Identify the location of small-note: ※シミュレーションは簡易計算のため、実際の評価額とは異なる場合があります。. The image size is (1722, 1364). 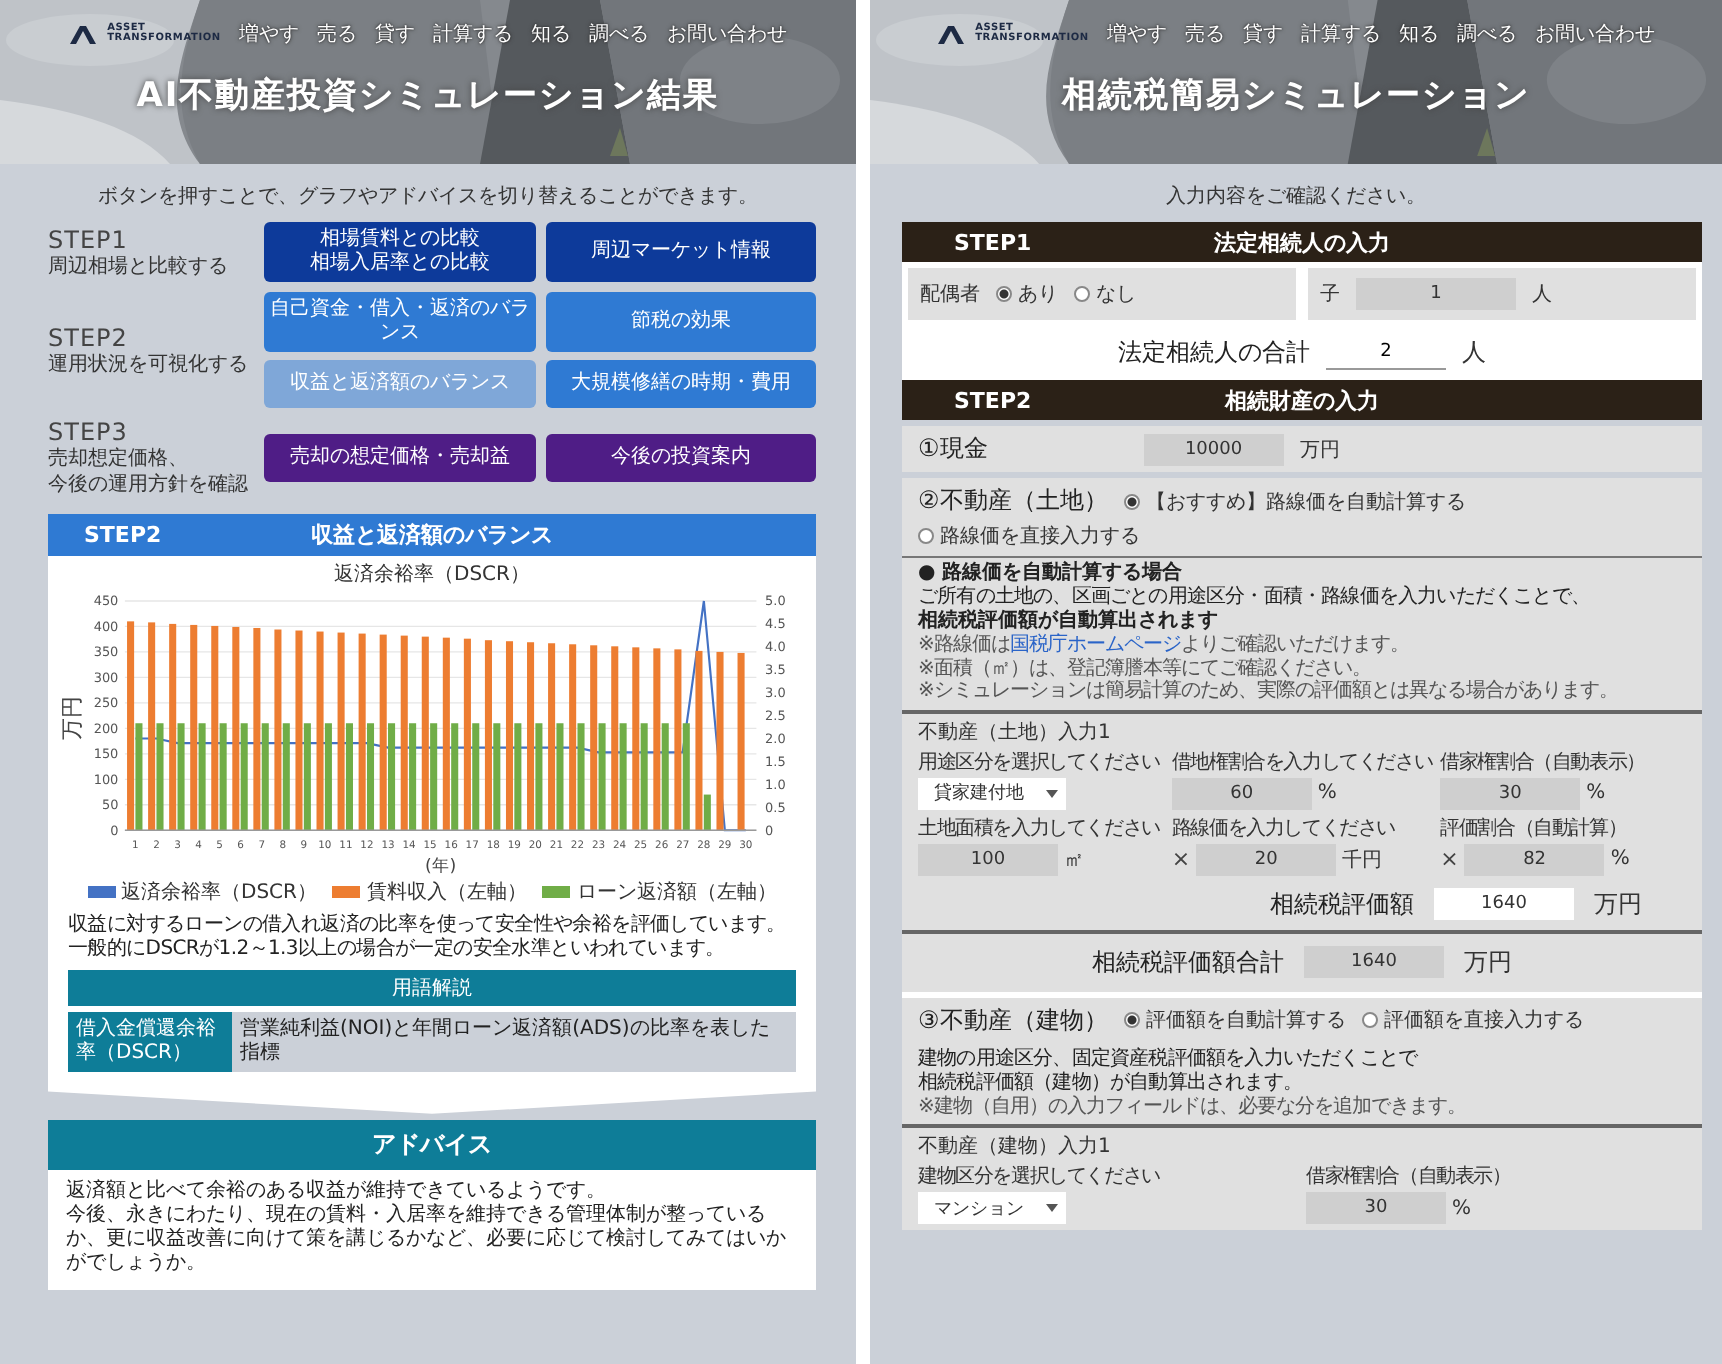
(1269, 691).